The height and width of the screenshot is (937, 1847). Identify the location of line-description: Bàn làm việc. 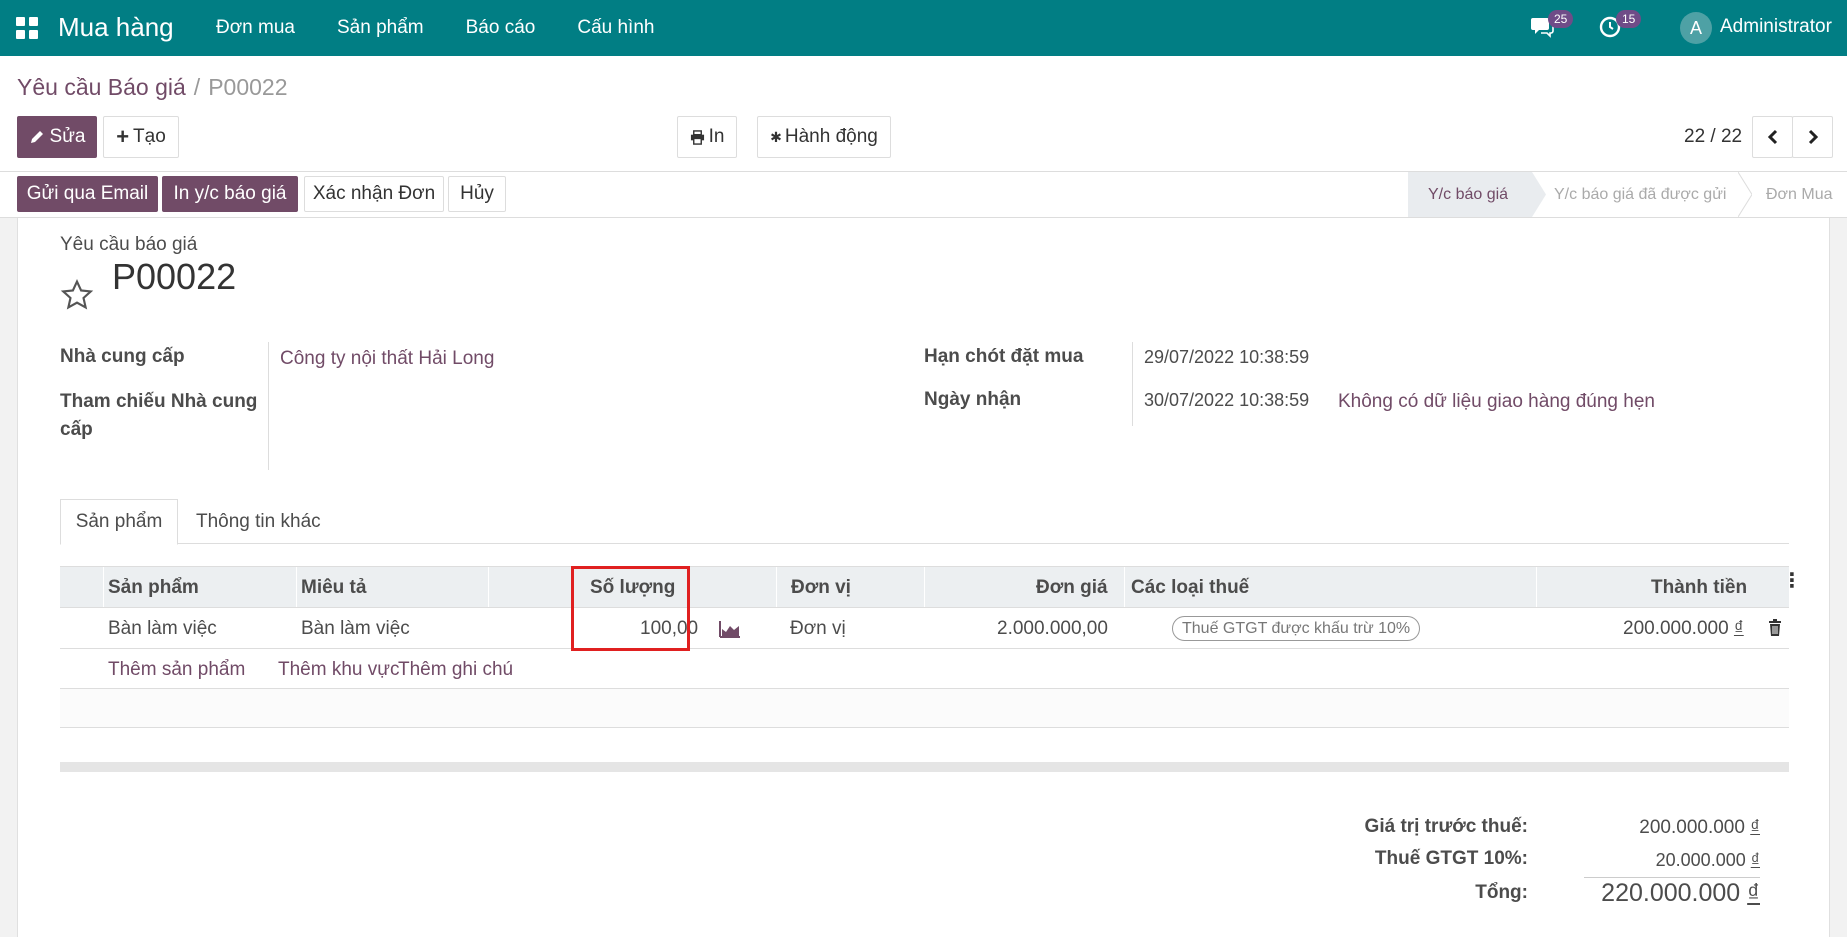
(355, 629).